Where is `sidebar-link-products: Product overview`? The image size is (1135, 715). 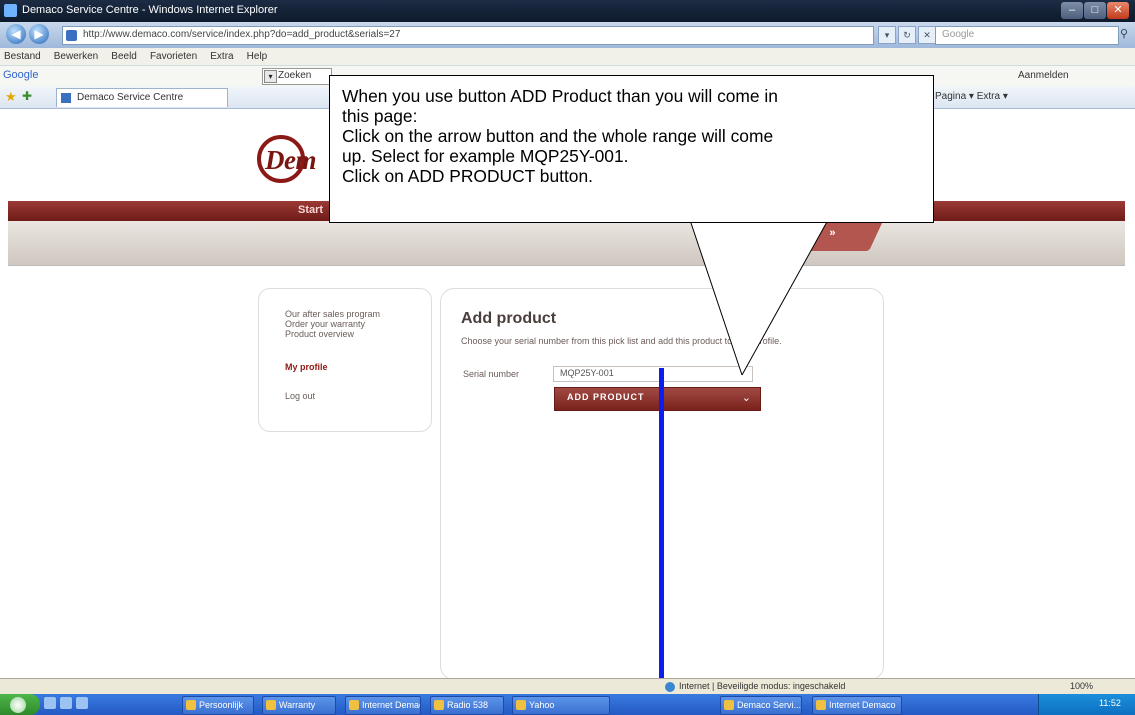
sidebar-link-products: Product overview is located at coordinates (319, 334).